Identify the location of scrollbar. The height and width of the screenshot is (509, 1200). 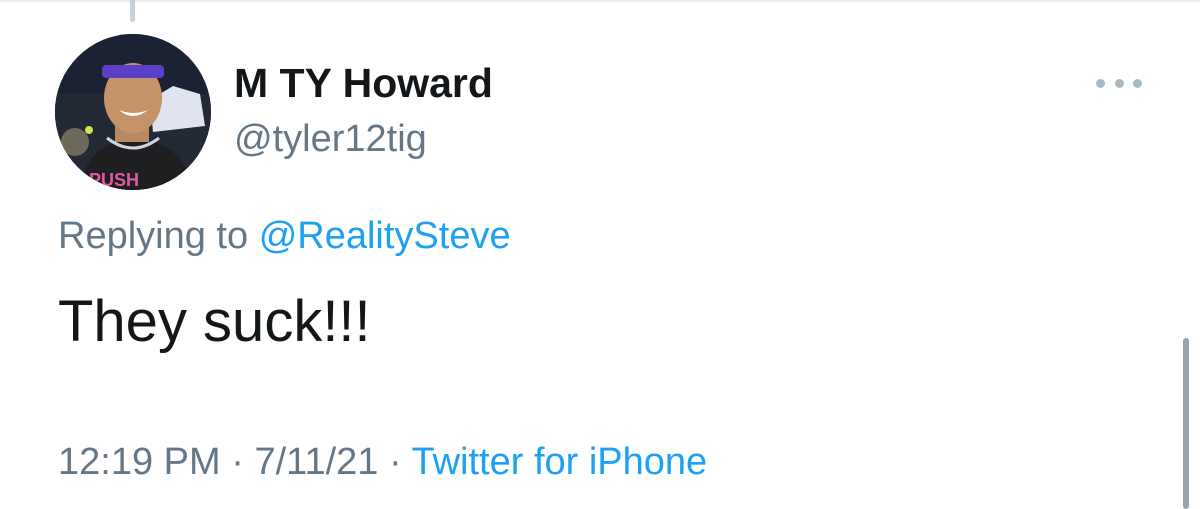
(1186, 423).